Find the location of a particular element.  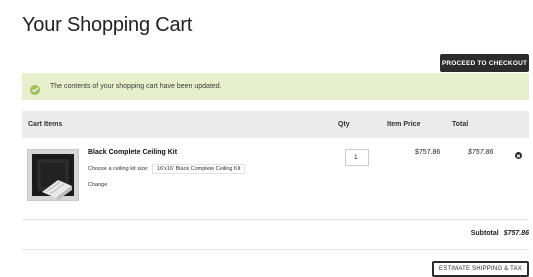

remove-circle-icon is located at coordinates (518, 155).